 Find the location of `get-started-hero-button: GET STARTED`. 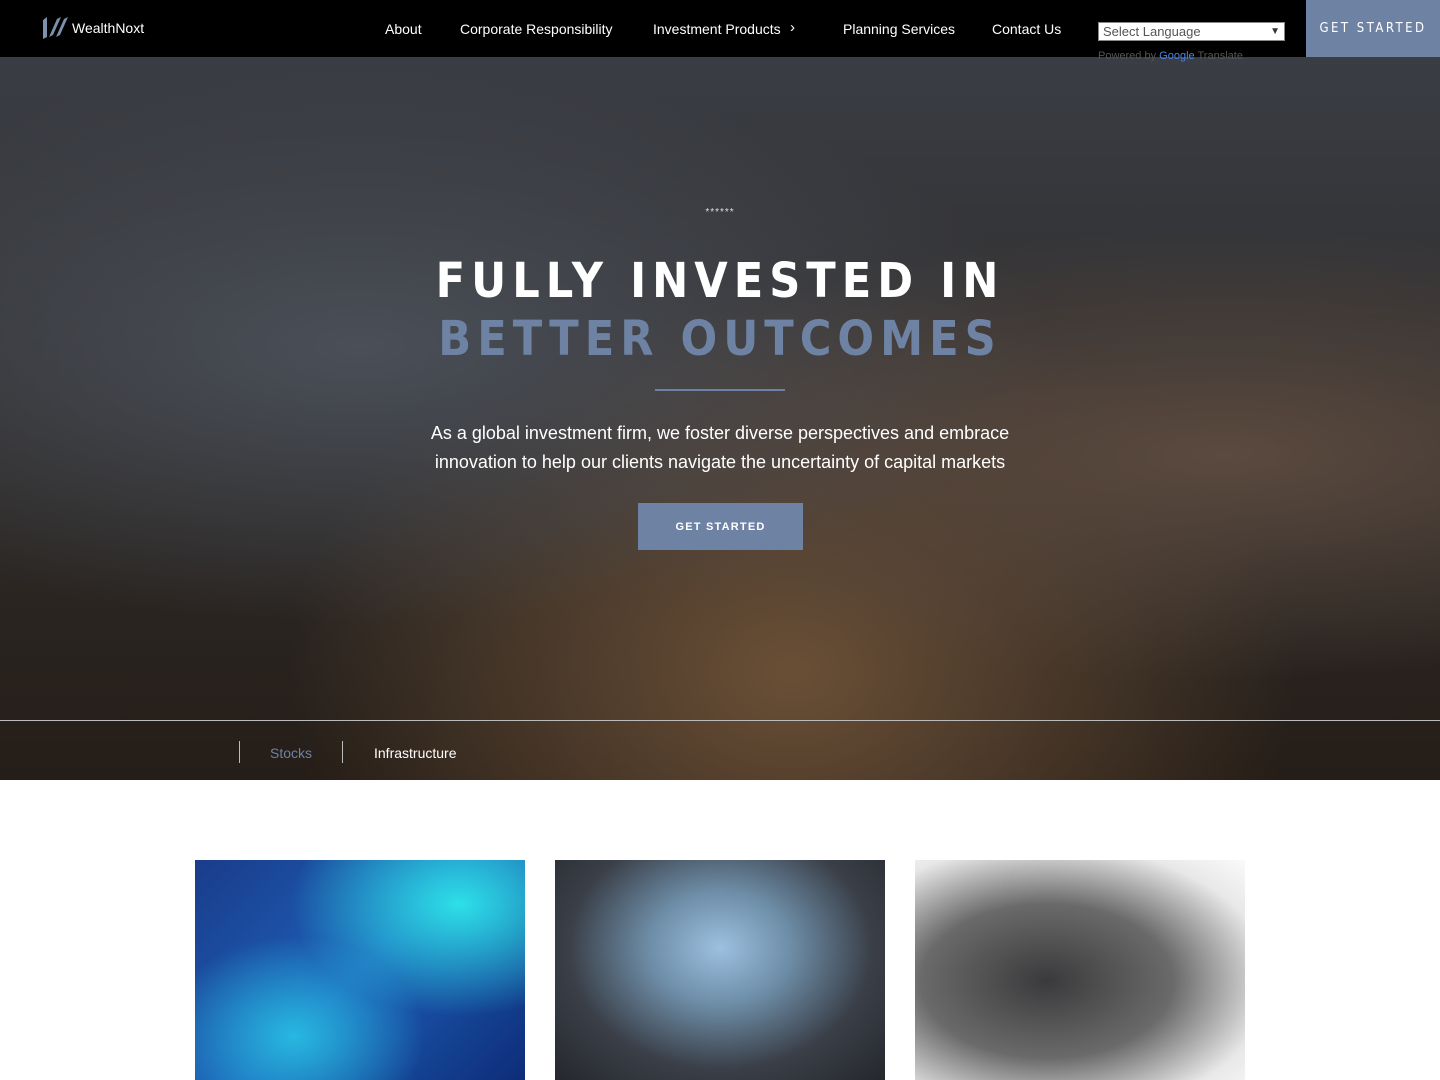

get-started-hero-button: GET STARTED is located at coordinates (720, 526).